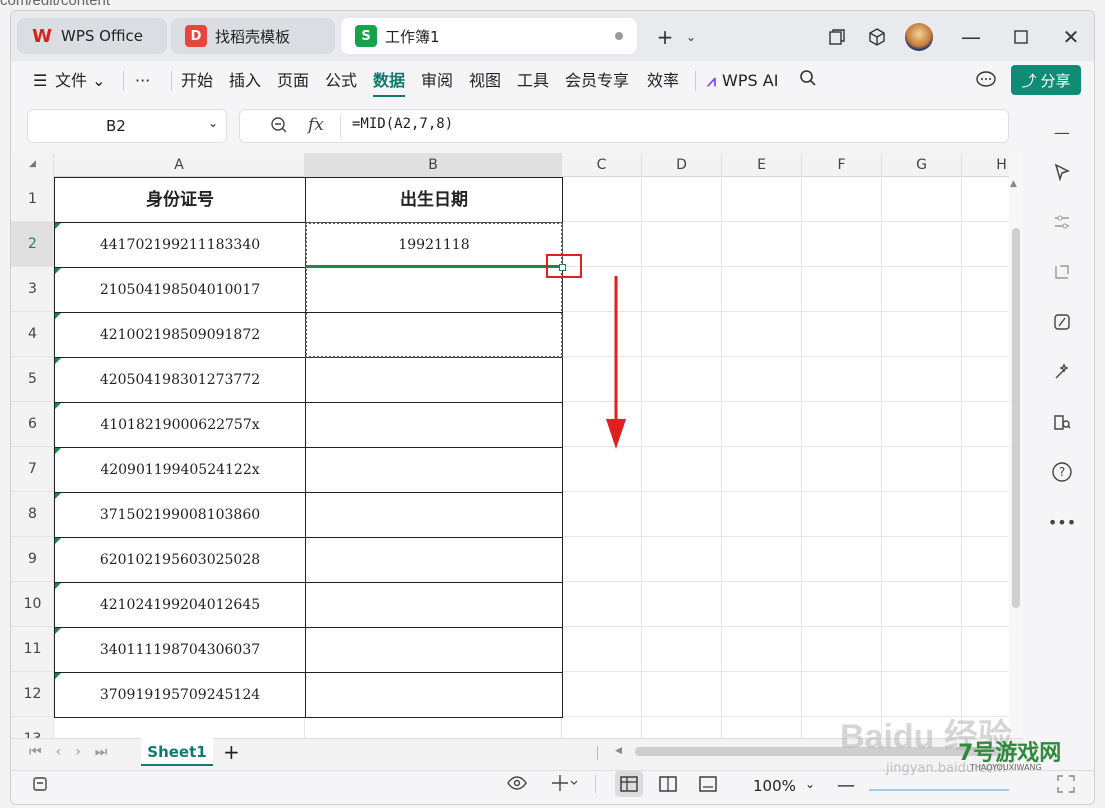 The image size is (1105, 808). I want to click on sheet-tab-sheet1: Sheet1, so click(177, 752).